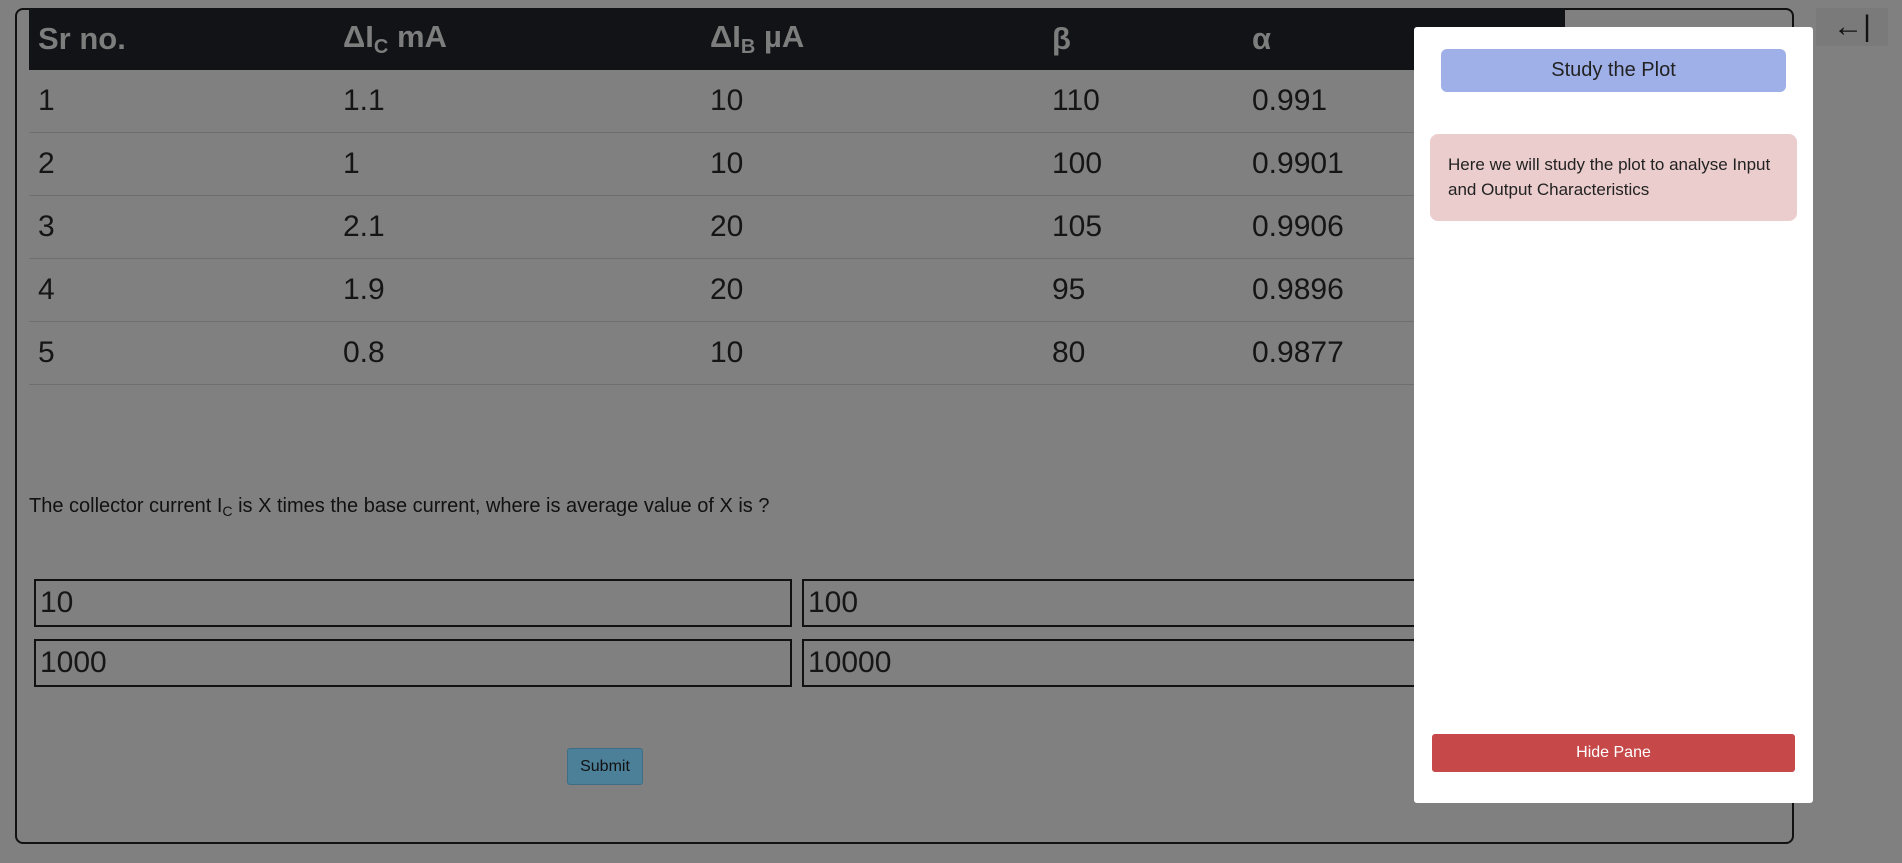 Image resolution: width=1902 pixels, height=863 pixels. I want to click on option-3: 1000, so click(413, 663).